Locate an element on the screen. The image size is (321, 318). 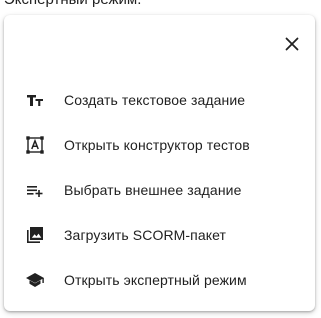
text-fields-icon is located at coordinates (35, 100).